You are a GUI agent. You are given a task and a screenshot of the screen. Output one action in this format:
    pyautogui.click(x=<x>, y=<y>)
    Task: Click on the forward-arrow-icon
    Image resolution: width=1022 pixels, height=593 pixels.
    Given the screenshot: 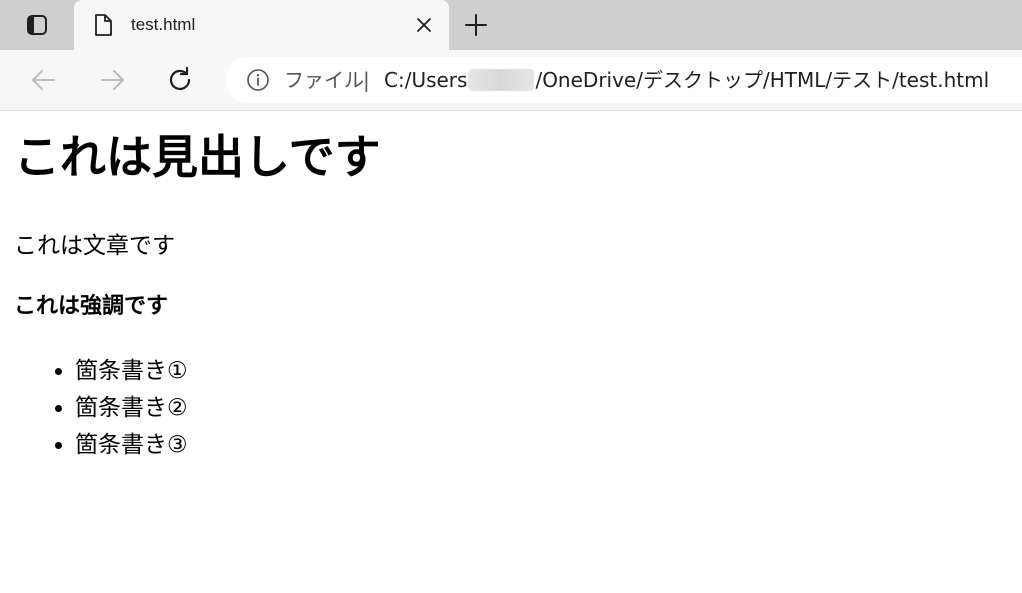 What is the action you would take?
    pyautogui.click(x=112, y=80)
    